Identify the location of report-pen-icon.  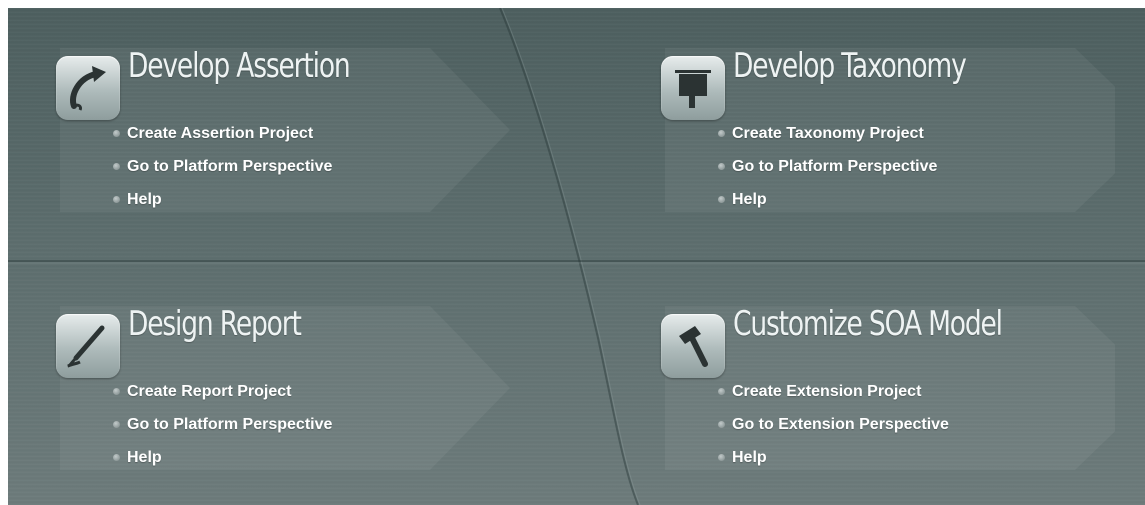
(88, 346).